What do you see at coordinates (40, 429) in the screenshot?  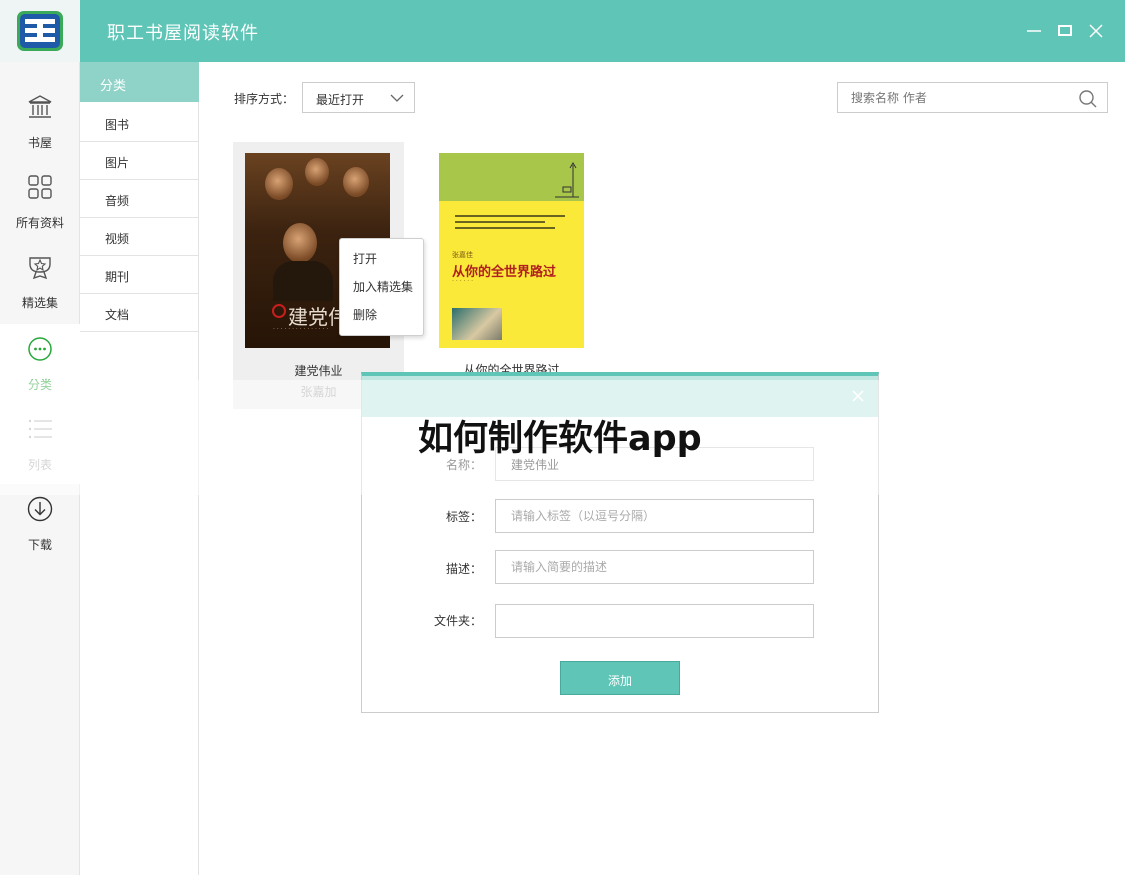 I see `list-icon` at bounding box center [40, 429].